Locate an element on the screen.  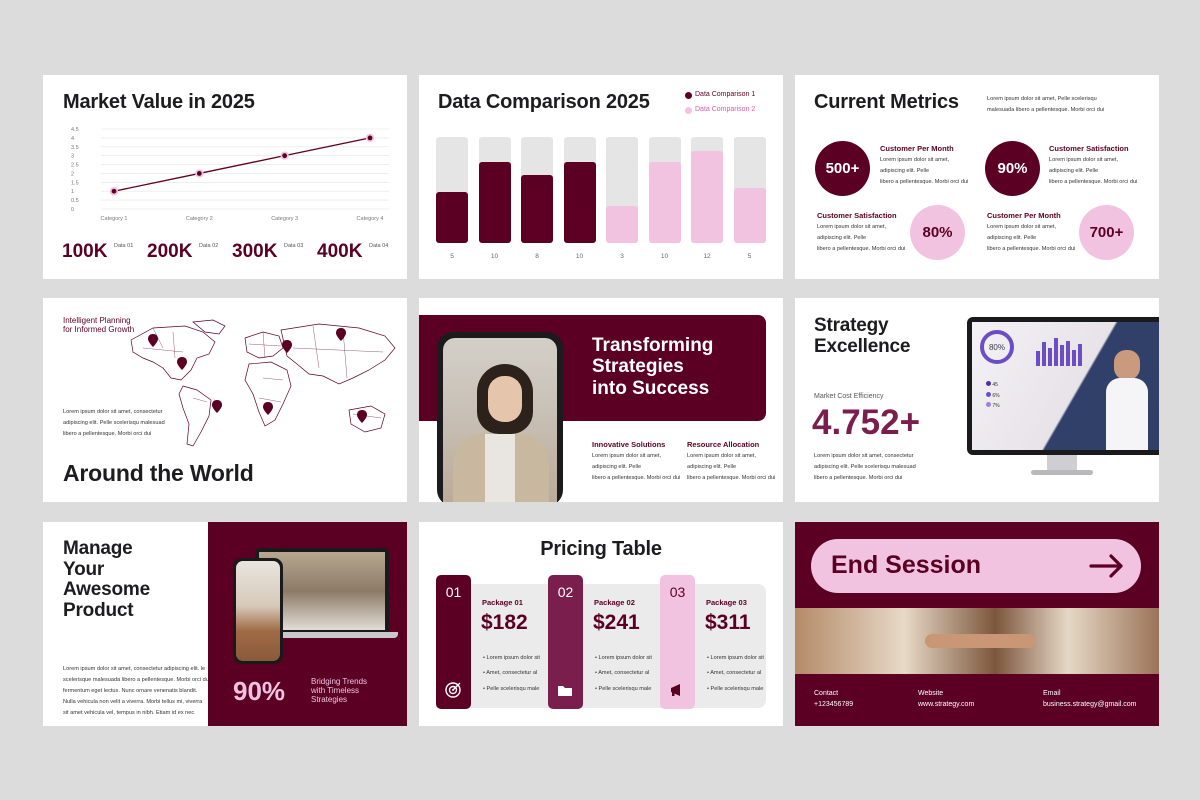
stat-value: 100K is located at coordinates (85, 251).